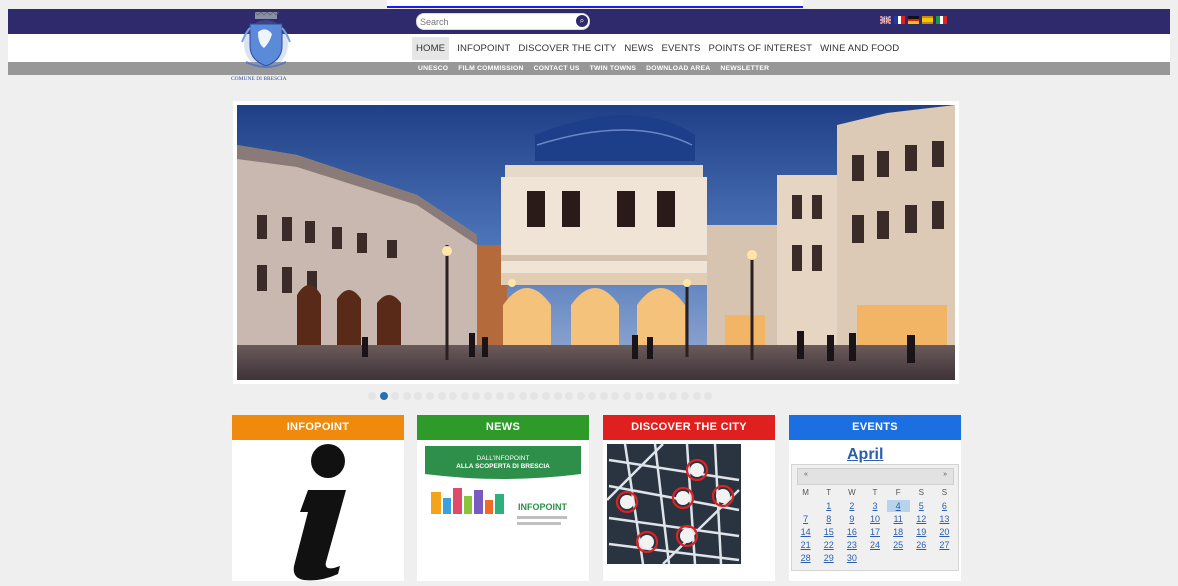  What do you see at coordinates (874, 545) in the screenshot?
I see `calendar-day: 24` at bounding box center [874, 545].